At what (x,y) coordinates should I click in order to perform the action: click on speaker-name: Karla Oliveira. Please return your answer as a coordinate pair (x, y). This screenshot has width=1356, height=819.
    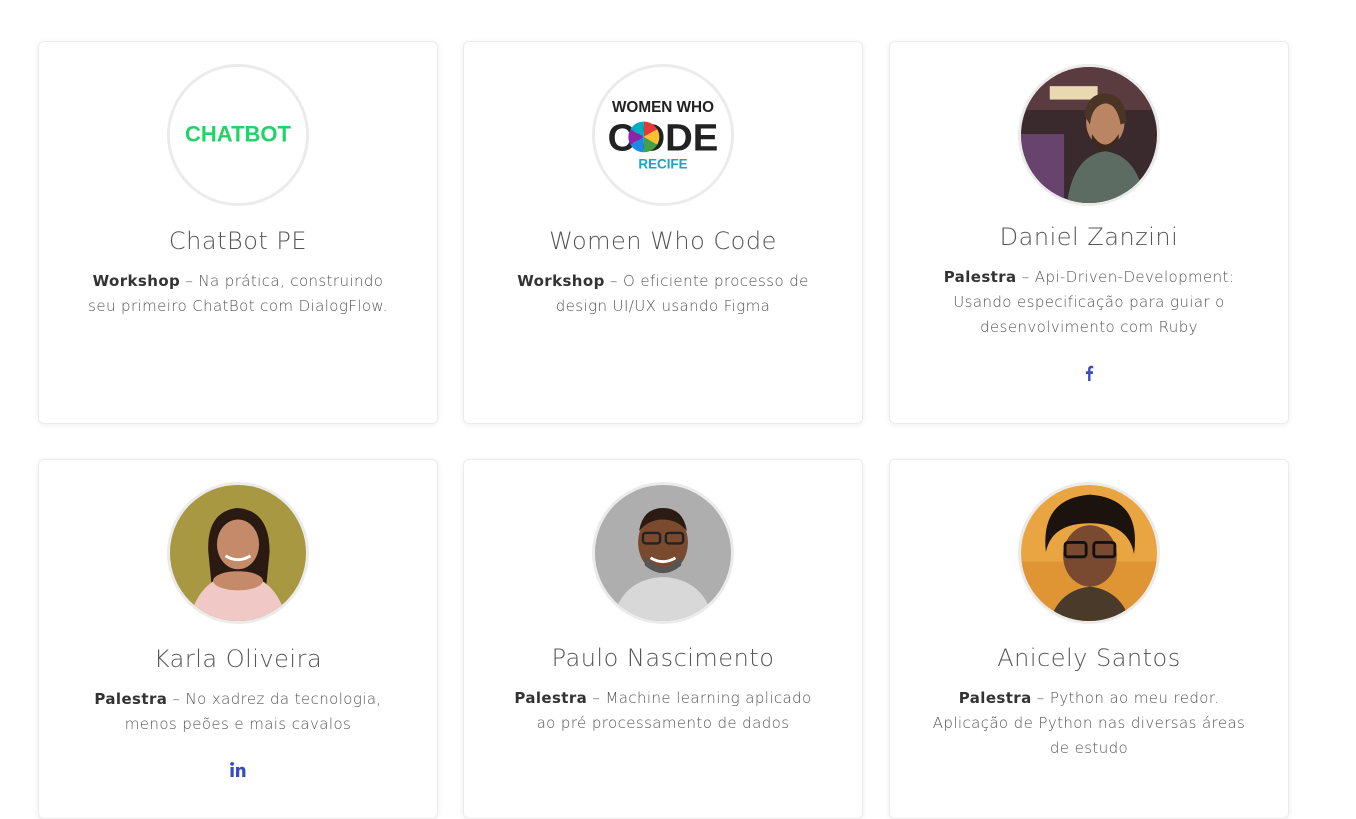
    Looking at the image, I should click on (238, 659).